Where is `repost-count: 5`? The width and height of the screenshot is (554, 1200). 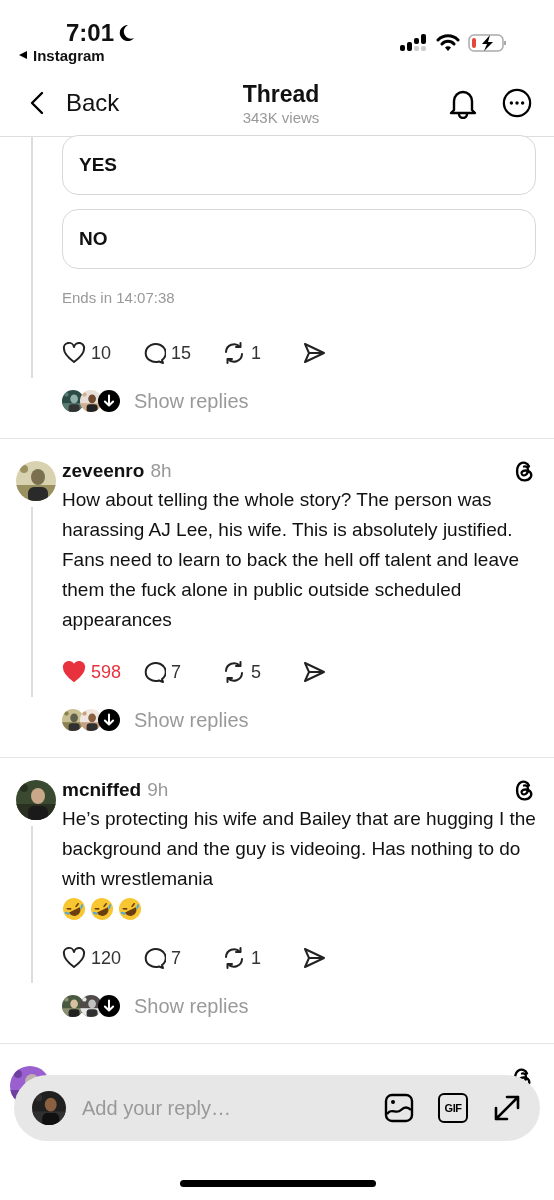
repost-count: 5 is located at coordinates (256, 672).